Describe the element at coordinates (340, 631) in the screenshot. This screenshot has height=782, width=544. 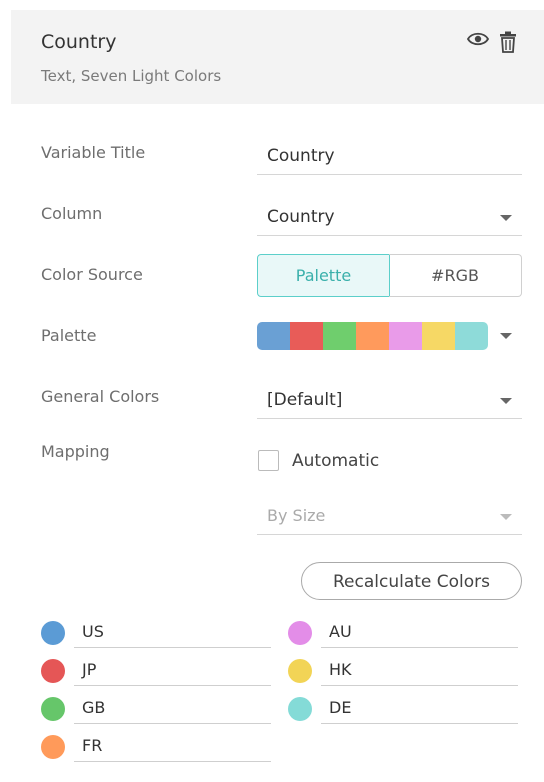
I see `color-item-label: AU` at that location.